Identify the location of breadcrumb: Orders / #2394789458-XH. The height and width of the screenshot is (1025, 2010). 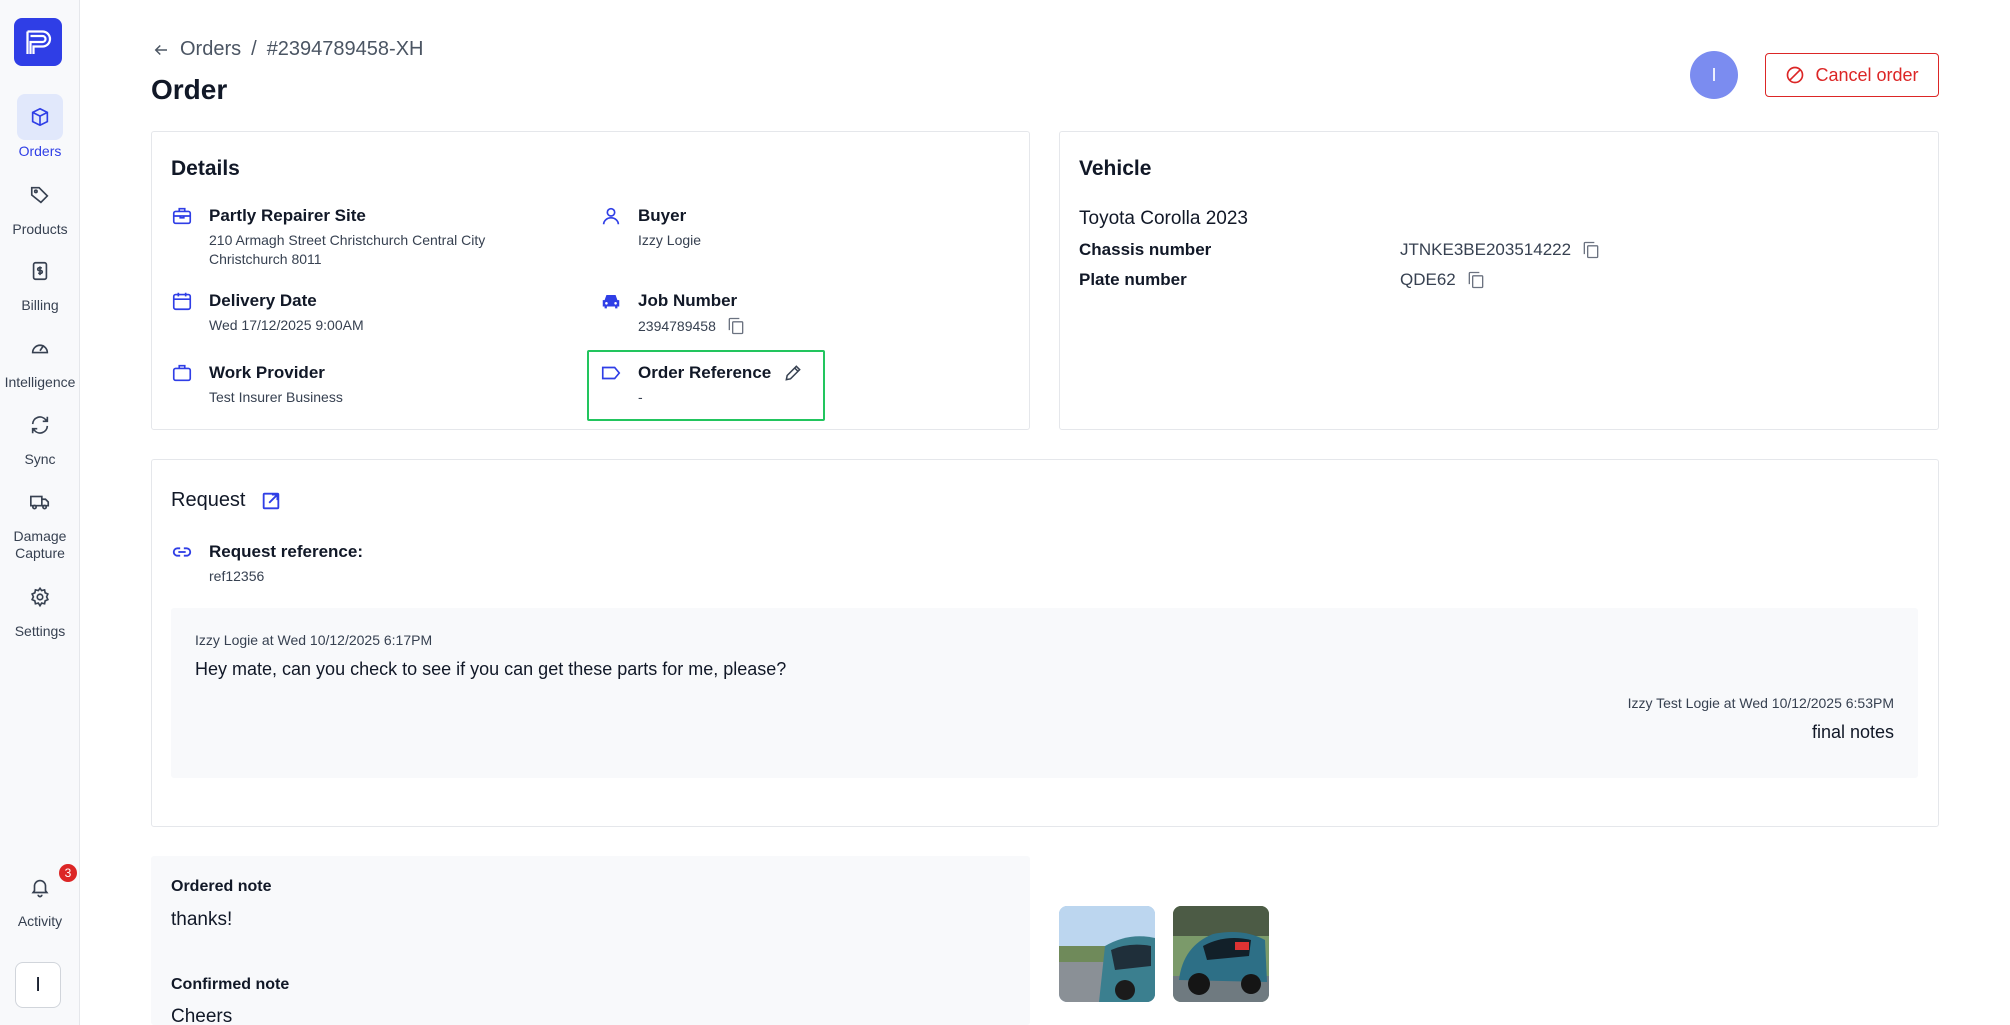
(287, 49).